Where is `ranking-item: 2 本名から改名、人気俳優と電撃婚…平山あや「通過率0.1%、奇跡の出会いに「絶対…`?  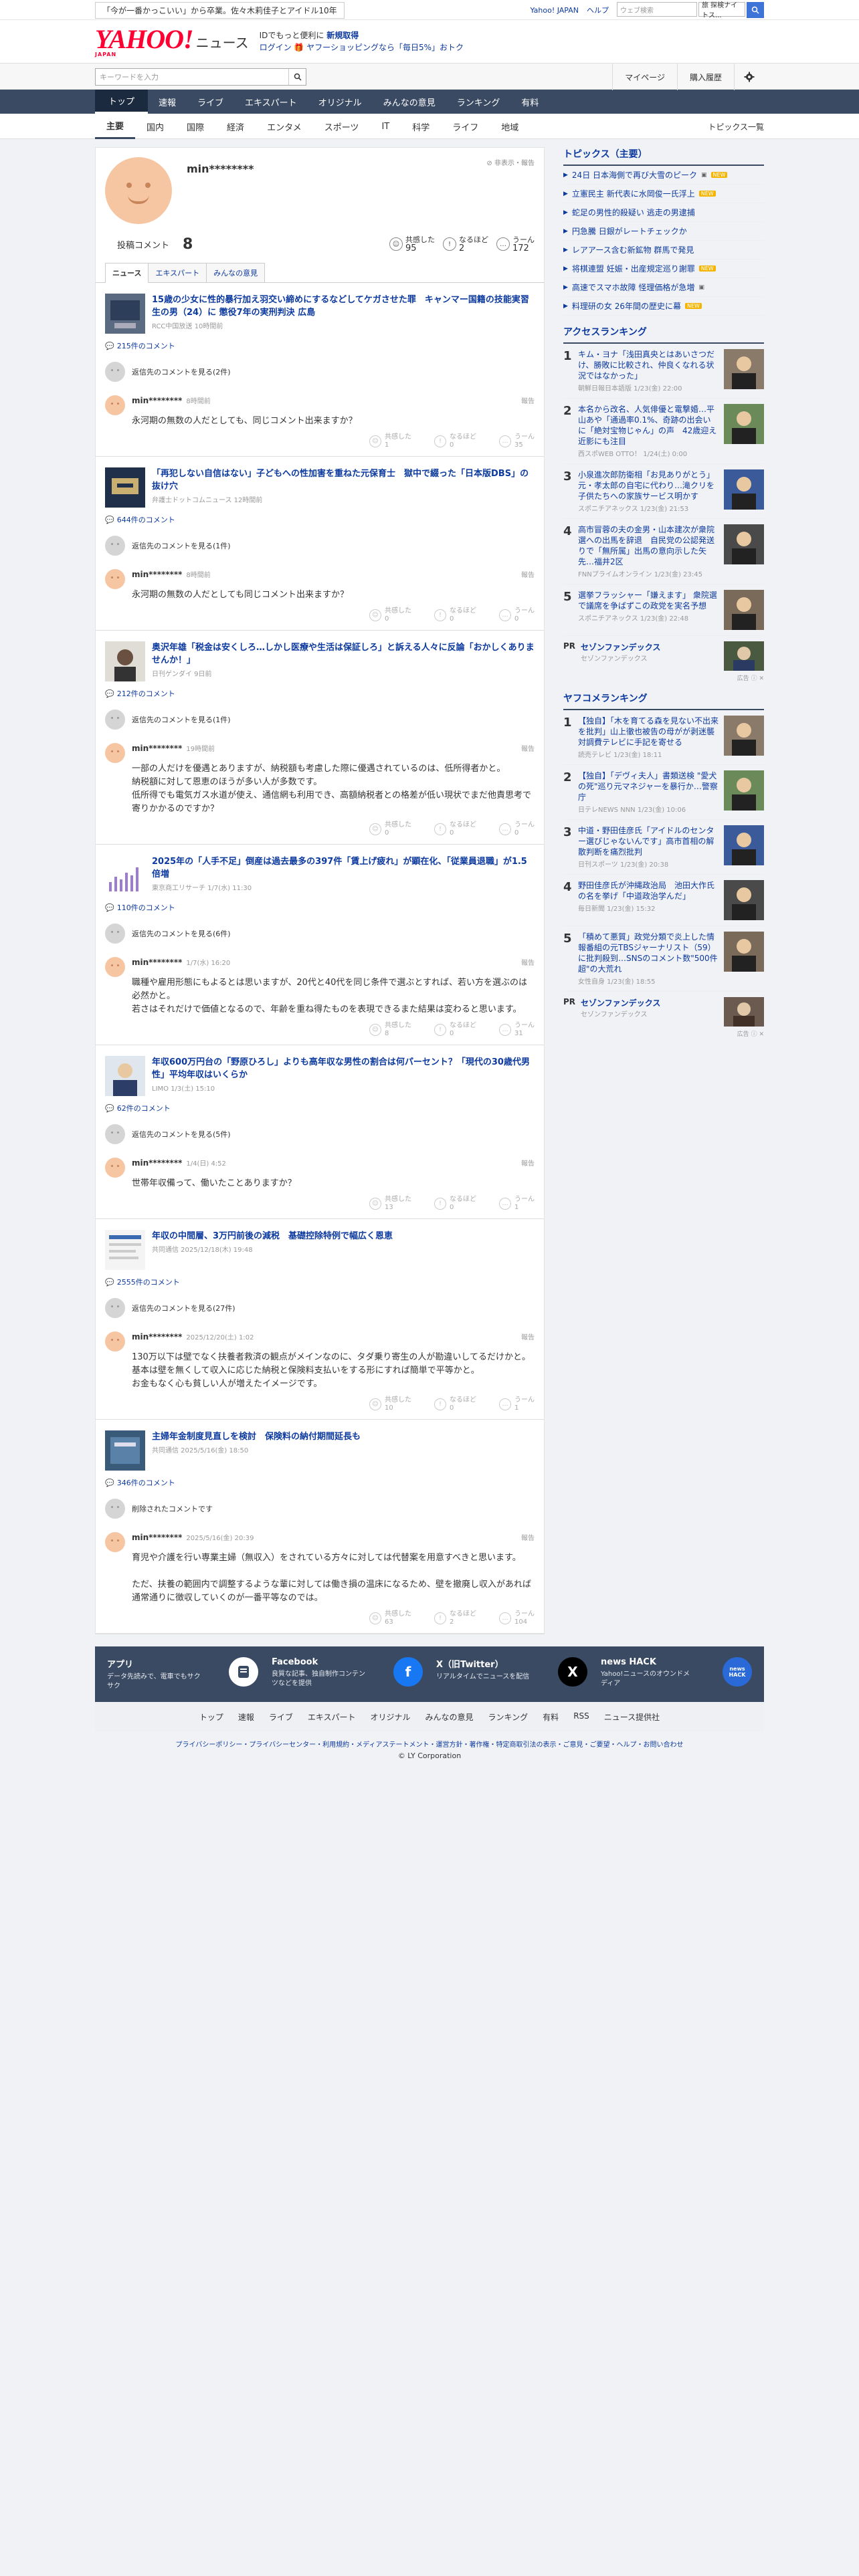 ranking-item: 2 本名から改名、人気俳優と電撃婚…平山あや「通過率0.1%、奇跡の出会いに「絶対… is located at coordinates (663, 431).